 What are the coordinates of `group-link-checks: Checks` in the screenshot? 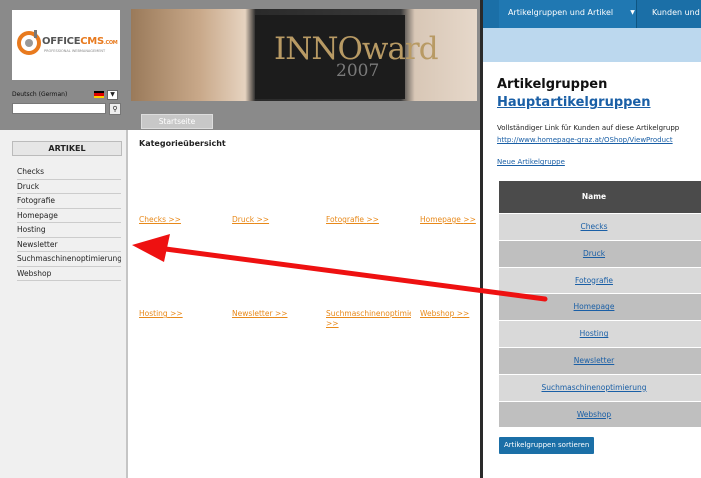 It's located at (594, 226).